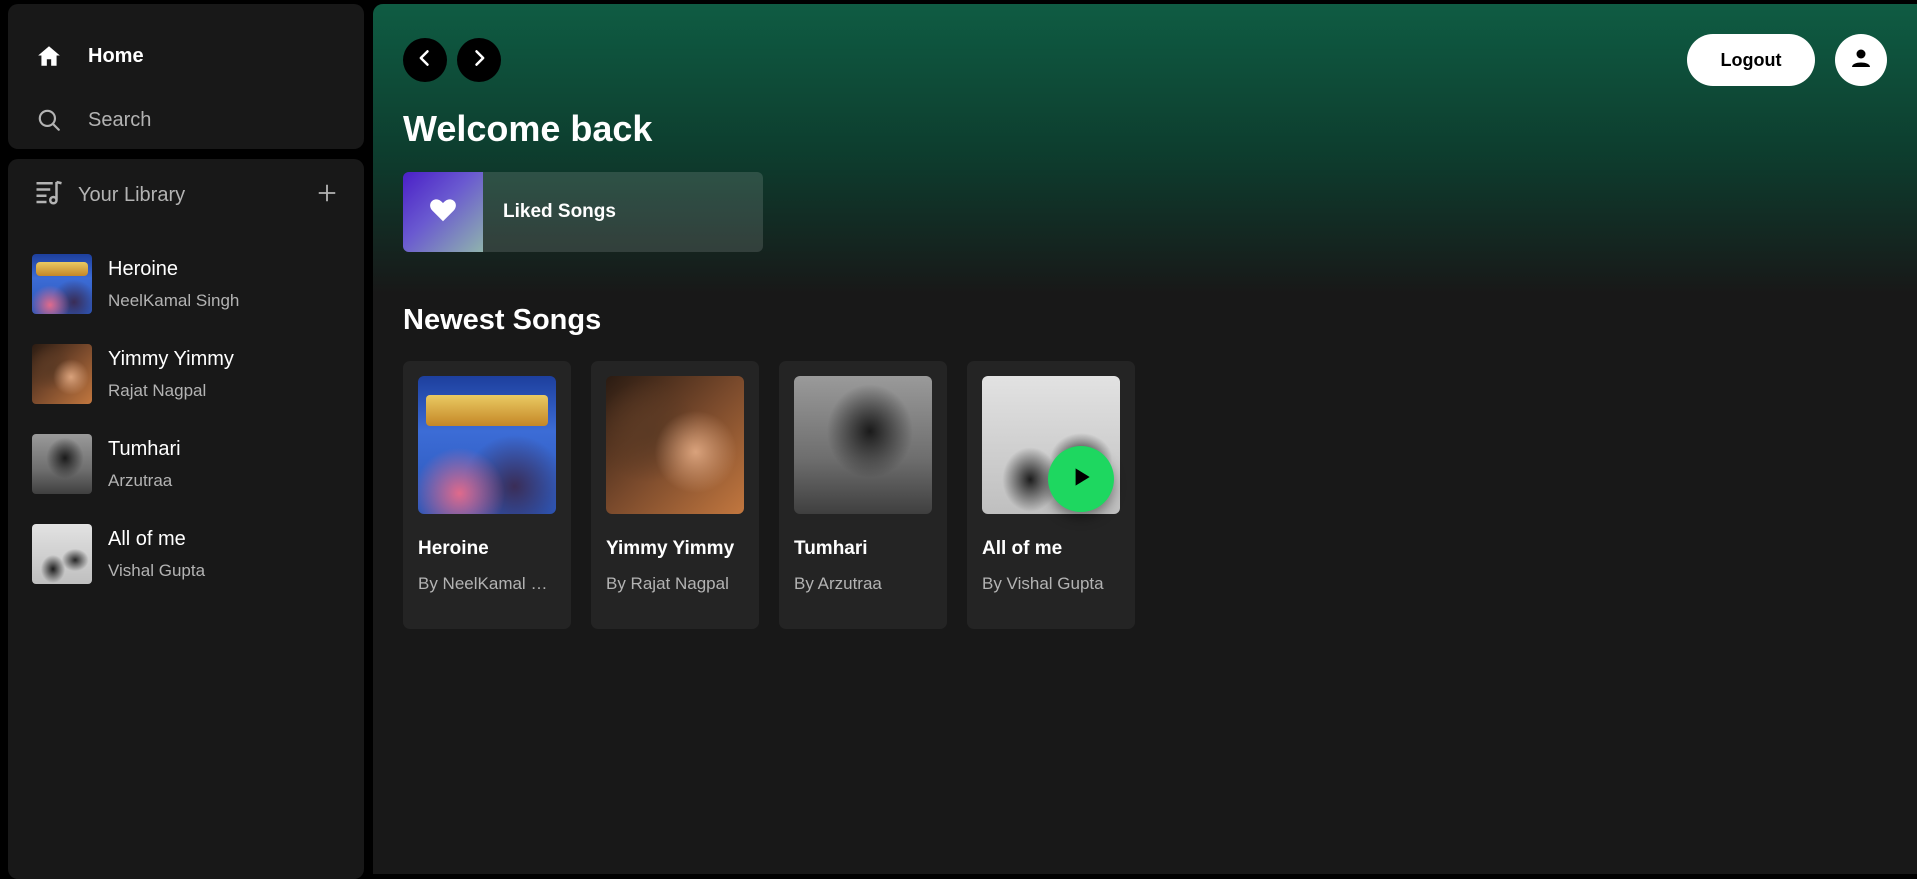  I want to click on song-card-title: Yimmy Yimmy, so click(670, 548).